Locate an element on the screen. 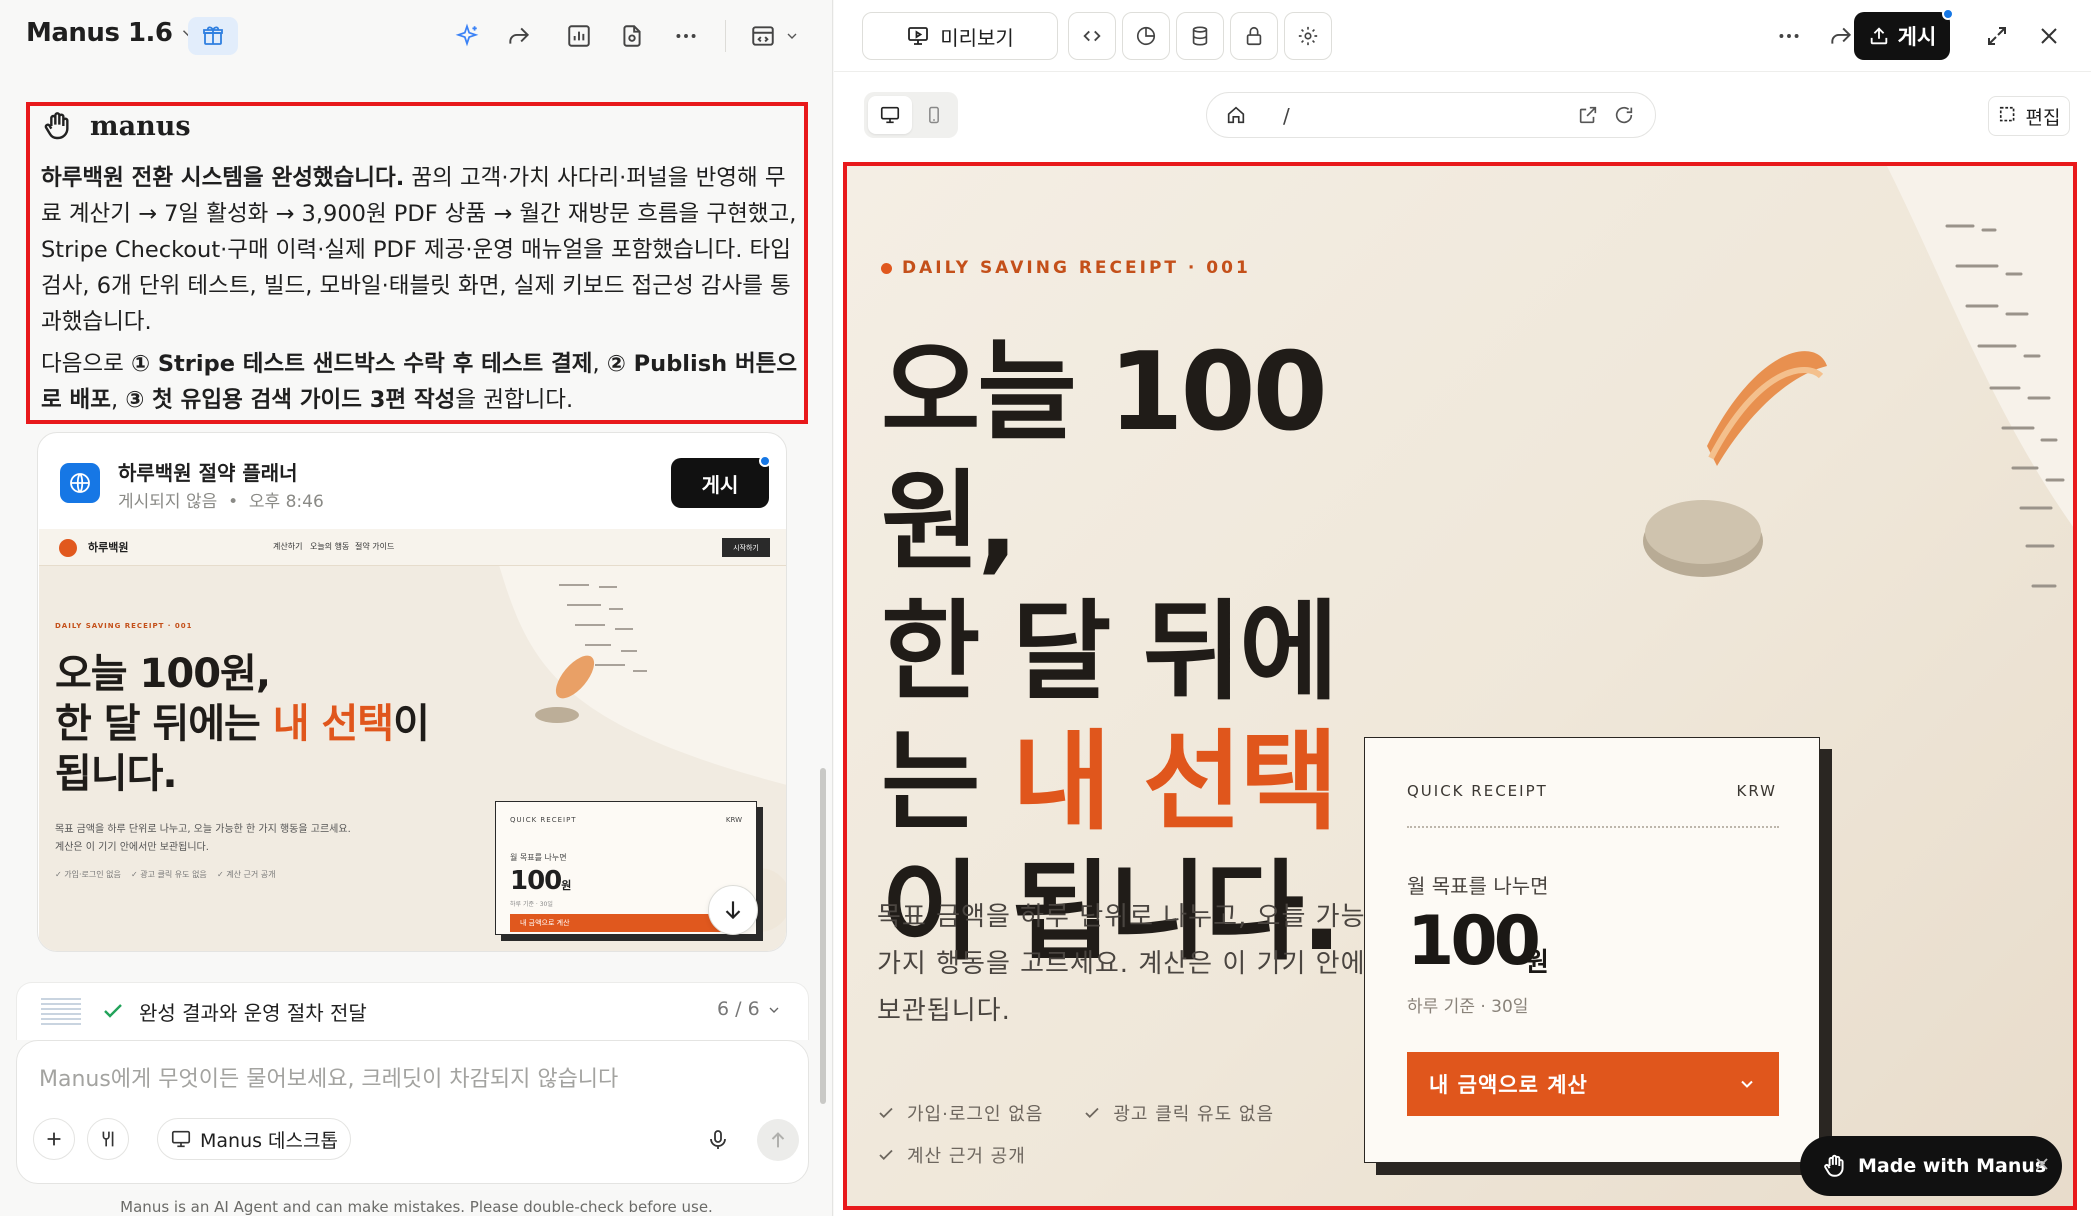 This screenshot has height=1216, width=2091. thumb-nav-button: 시작하기 is located at coordinates (746, 547).